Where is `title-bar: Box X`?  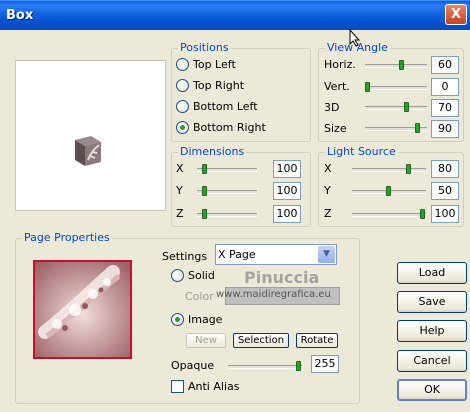
title-bar: Box X is located at coordinates (235, 15).